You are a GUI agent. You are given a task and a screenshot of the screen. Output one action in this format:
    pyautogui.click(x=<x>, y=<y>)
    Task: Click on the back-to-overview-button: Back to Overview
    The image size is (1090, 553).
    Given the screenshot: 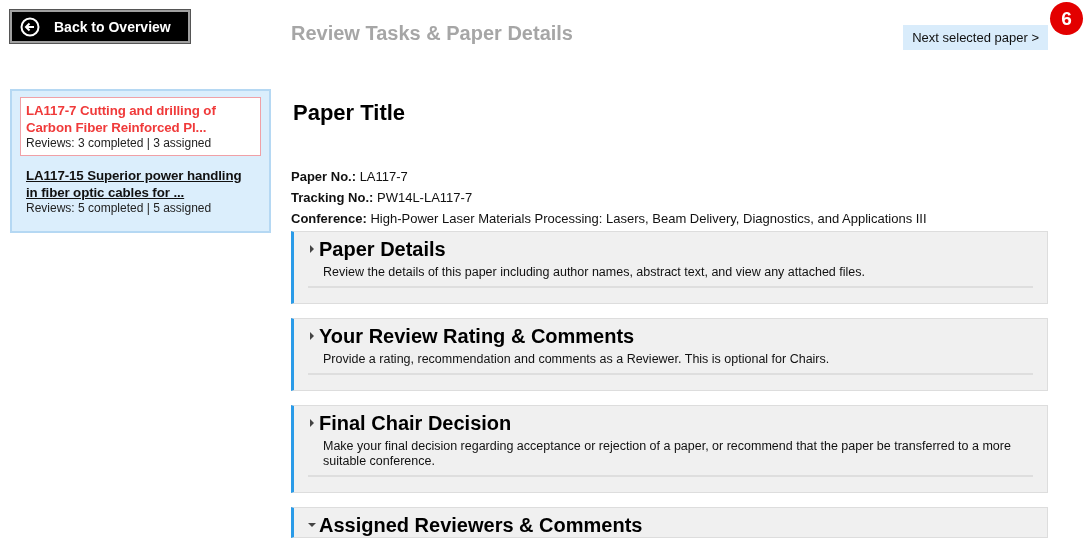 What is the action you would take?
    pyautogui.click(x=100, y=26)
    